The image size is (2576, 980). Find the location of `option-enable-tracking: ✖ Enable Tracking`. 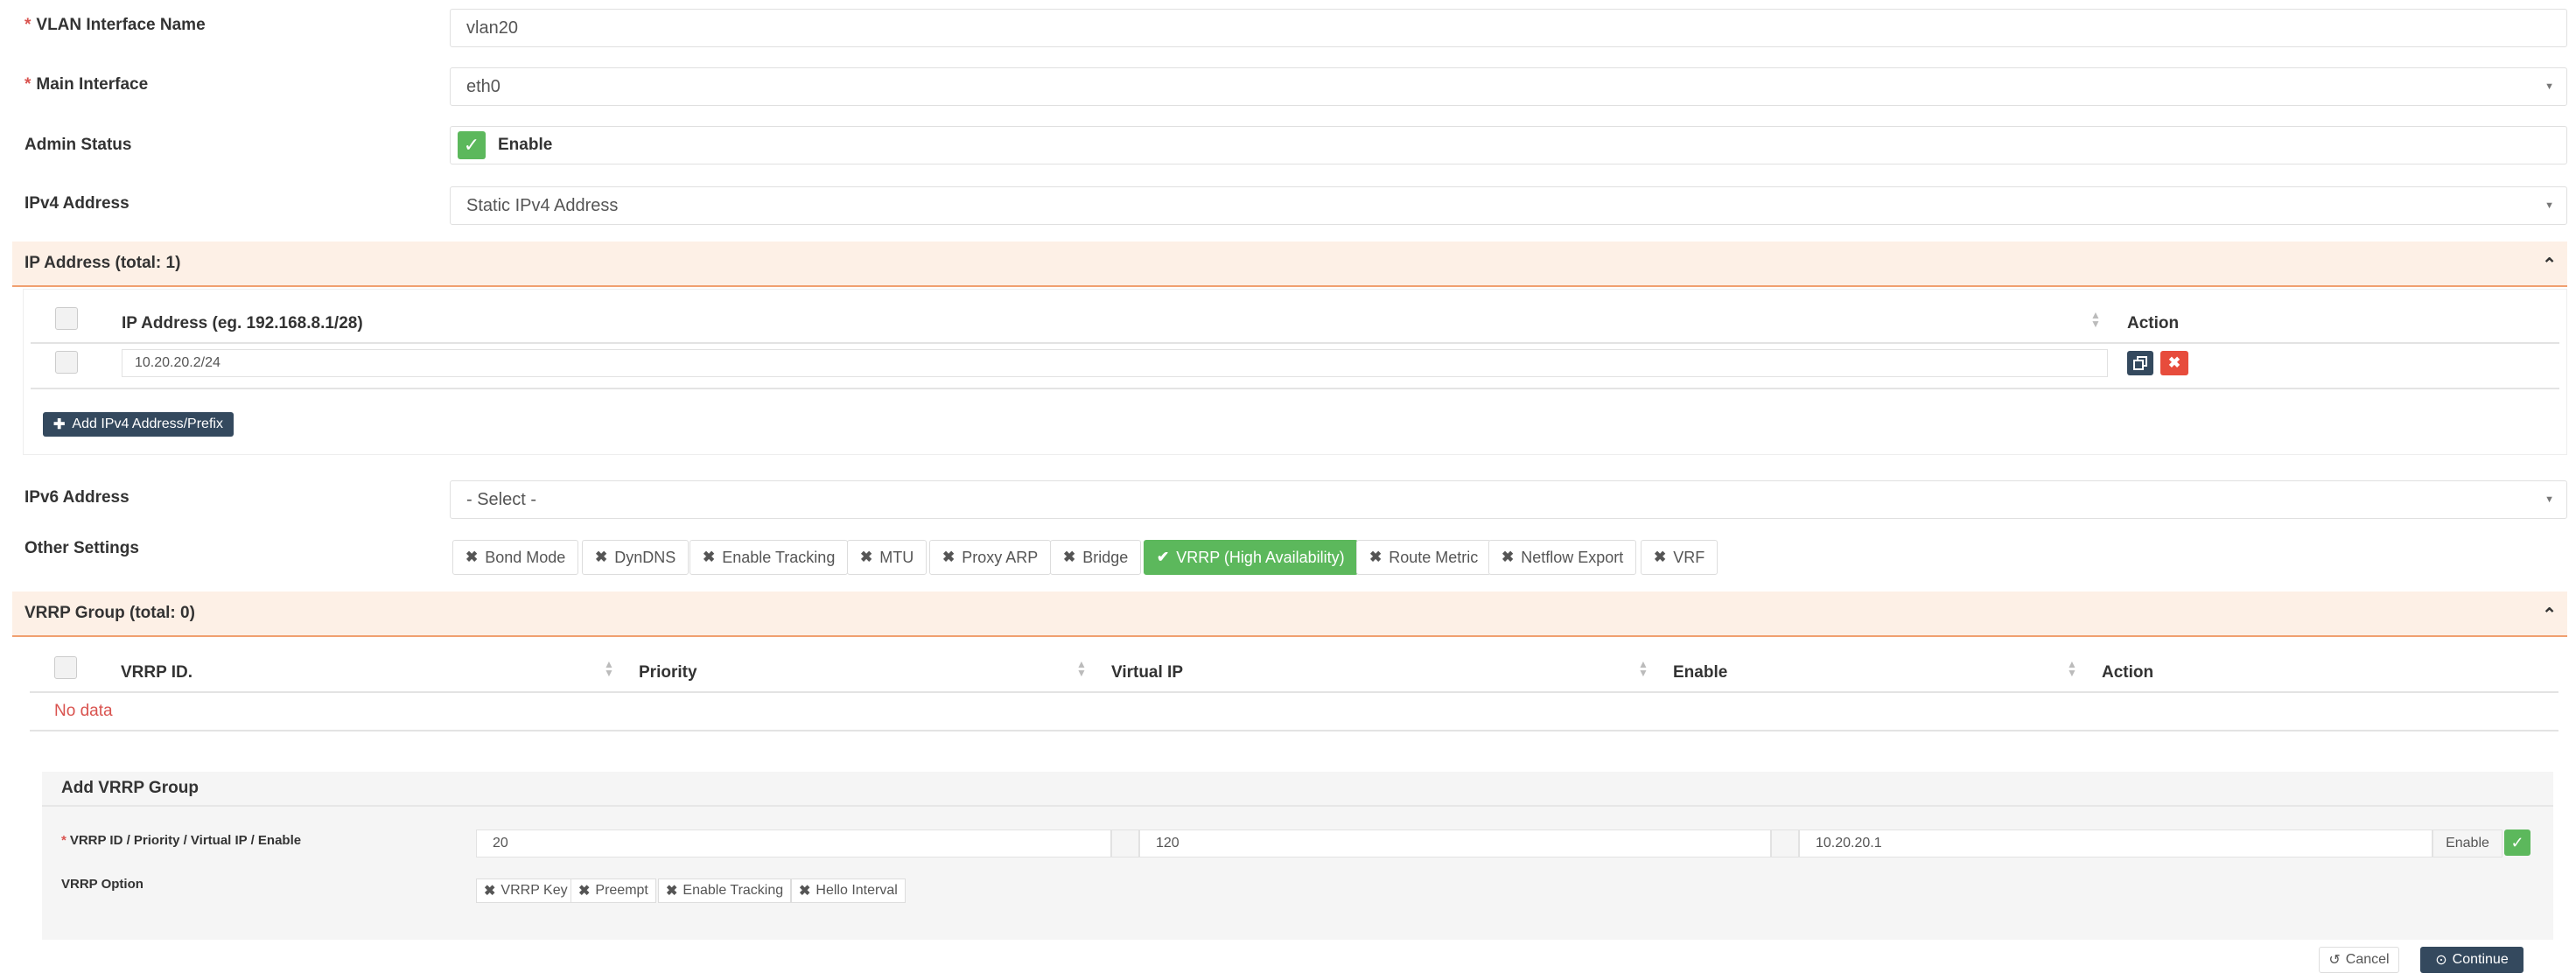

option-enable-tracking: ✖ Enable Tracking is located at coordinates (725, 890).